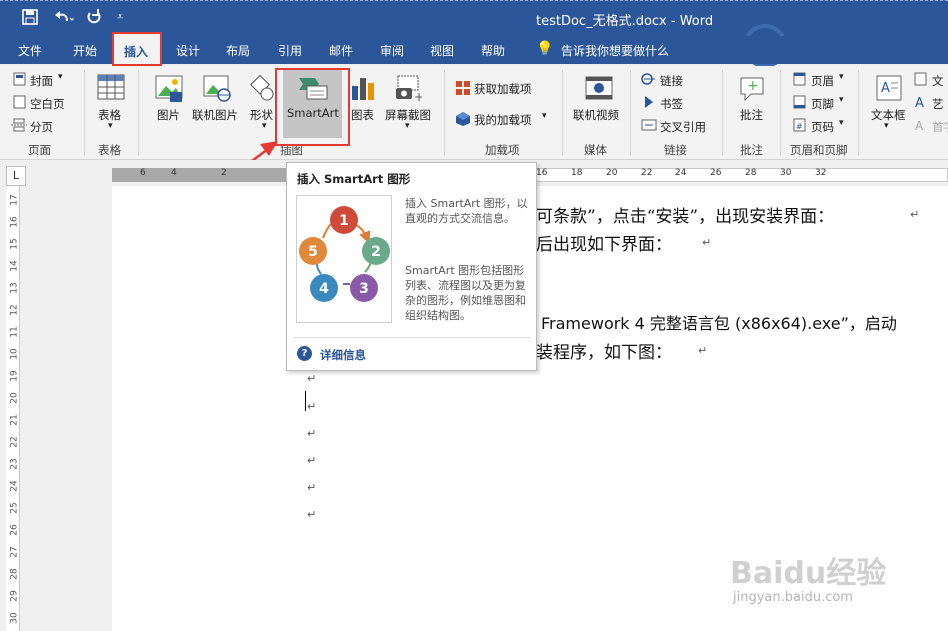 This screenshot has width=948, height=631. What do you see at coordinates (376, 252) in the screenshot?
I see `svg-text: 2` at bounding box center [376, 252].